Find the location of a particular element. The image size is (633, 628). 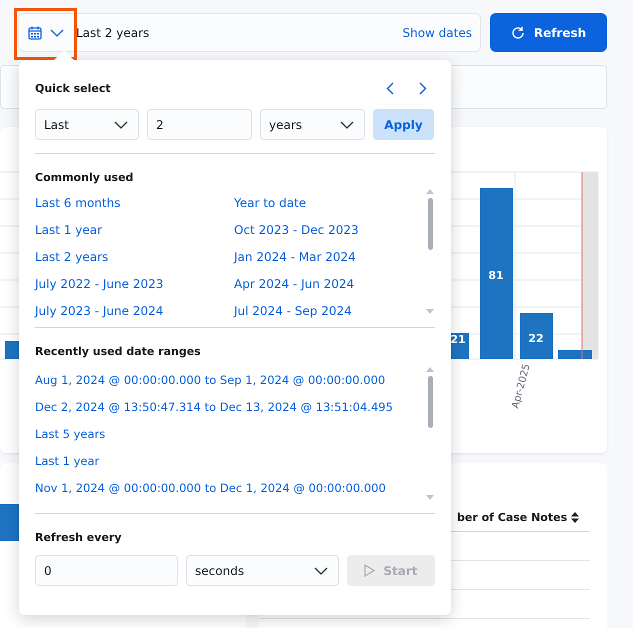

apply-button: Apply is located at coordinates (403, 124).